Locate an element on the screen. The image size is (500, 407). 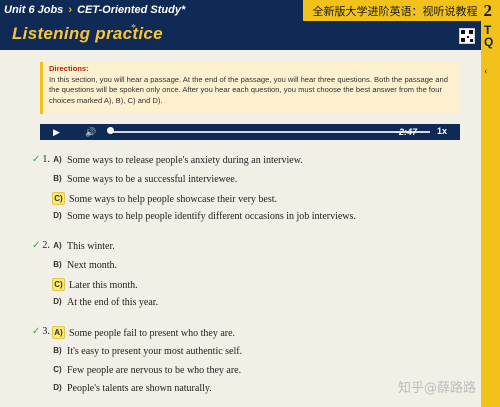
option-2c: C) Later this month. is located at coordinates (95, 284).